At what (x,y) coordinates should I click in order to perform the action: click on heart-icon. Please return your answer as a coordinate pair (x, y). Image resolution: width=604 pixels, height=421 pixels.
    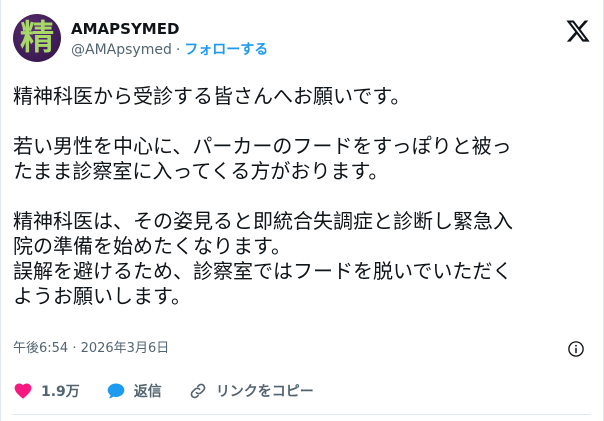
    Looking at the image, I should click on (23, 391).